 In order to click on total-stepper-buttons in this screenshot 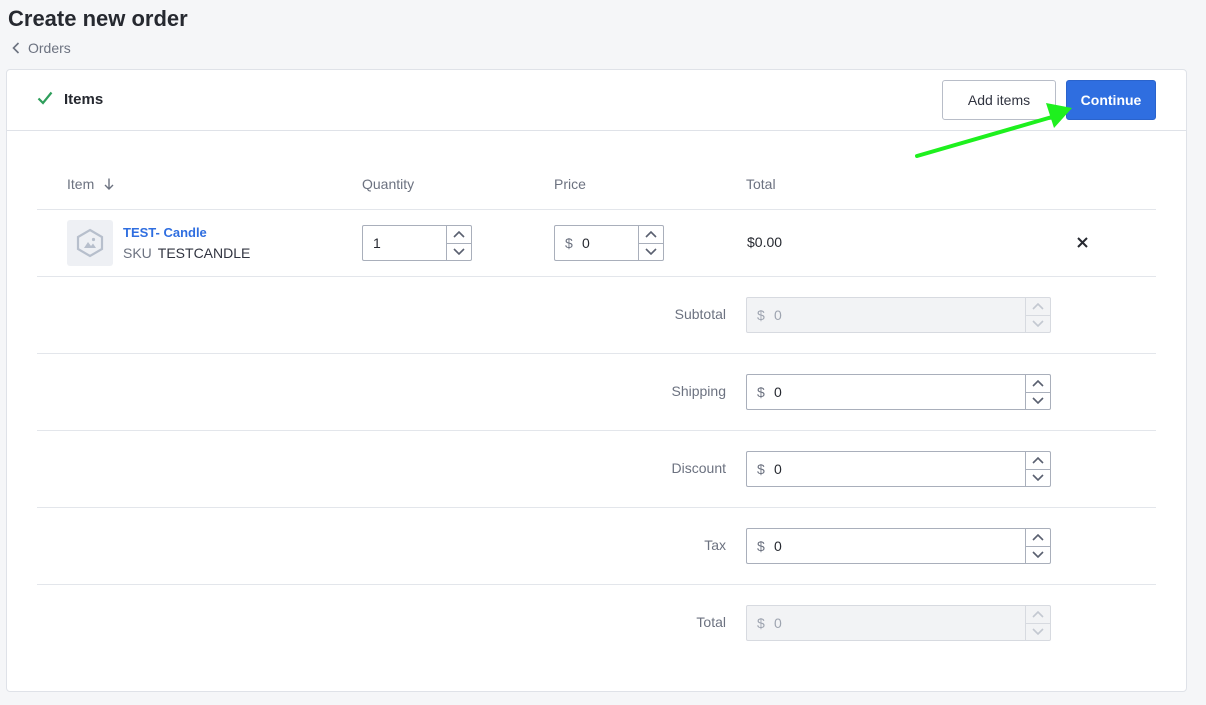, I will do `click(1037, 623)`.